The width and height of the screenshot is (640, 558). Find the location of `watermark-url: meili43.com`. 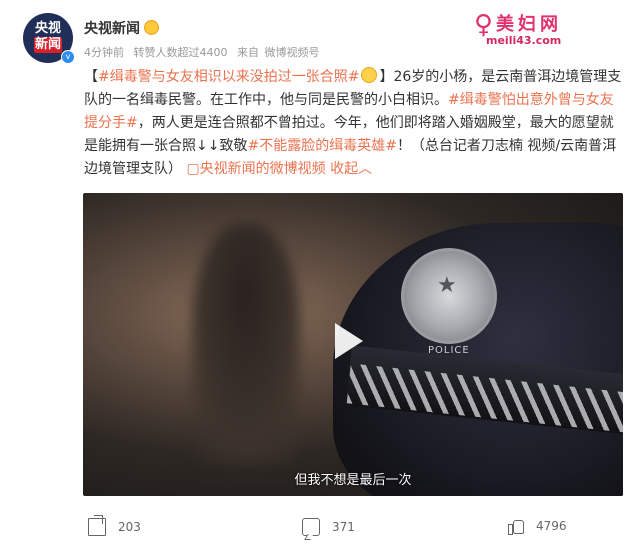

watermark-url: meili43.com is located at coordinates (524, 40).